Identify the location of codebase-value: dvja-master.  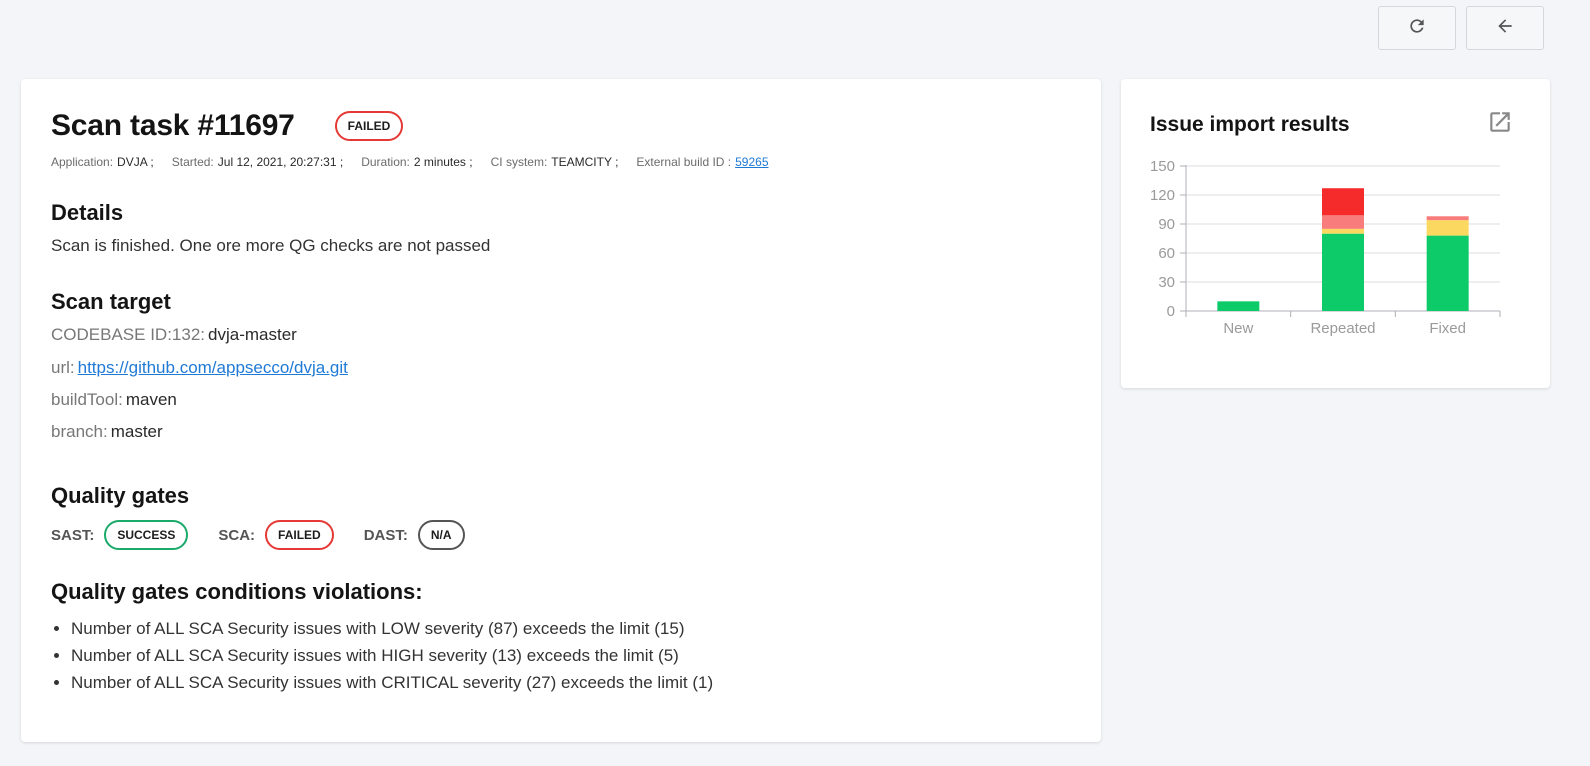
(252, 334).